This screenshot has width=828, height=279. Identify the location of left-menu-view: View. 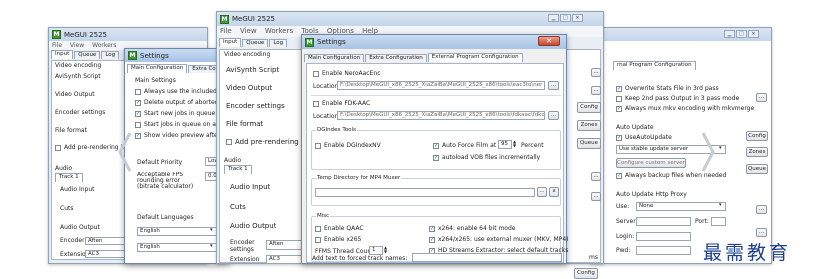
(77, 45).